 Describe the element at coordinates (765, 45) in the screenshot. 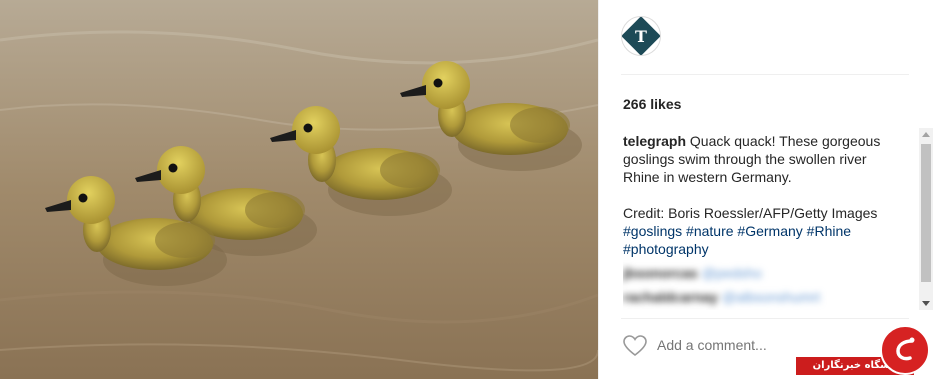

I see `post-header: T` at that location.